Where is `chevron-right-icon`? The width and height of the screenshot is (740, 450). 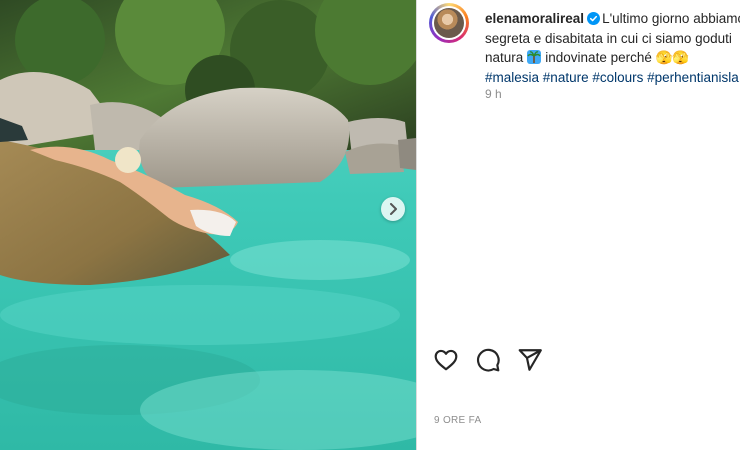 chevron-right-icon is located at coordinates (393, 209).